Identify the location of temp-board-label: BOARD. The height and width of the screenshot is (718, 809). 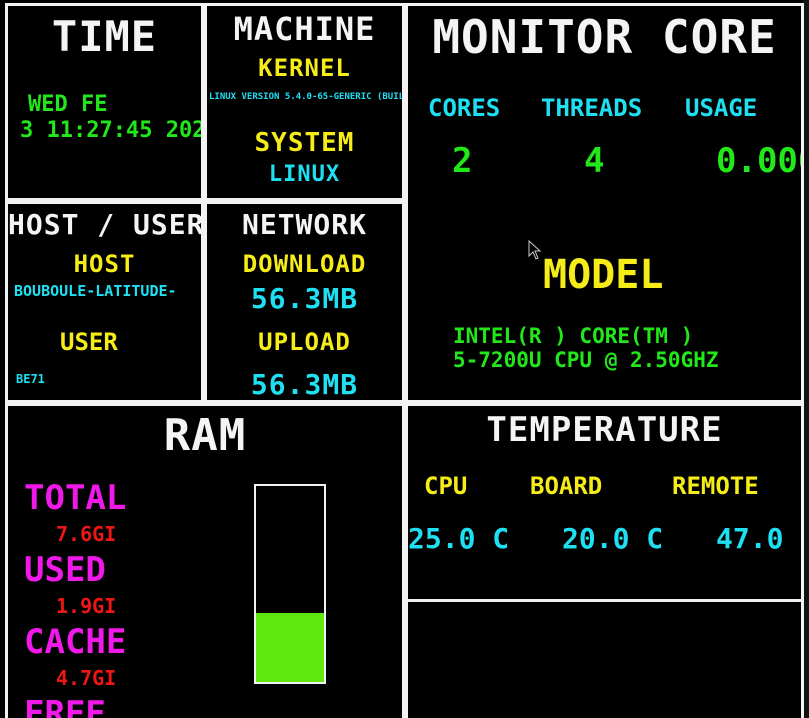
(566, 486).